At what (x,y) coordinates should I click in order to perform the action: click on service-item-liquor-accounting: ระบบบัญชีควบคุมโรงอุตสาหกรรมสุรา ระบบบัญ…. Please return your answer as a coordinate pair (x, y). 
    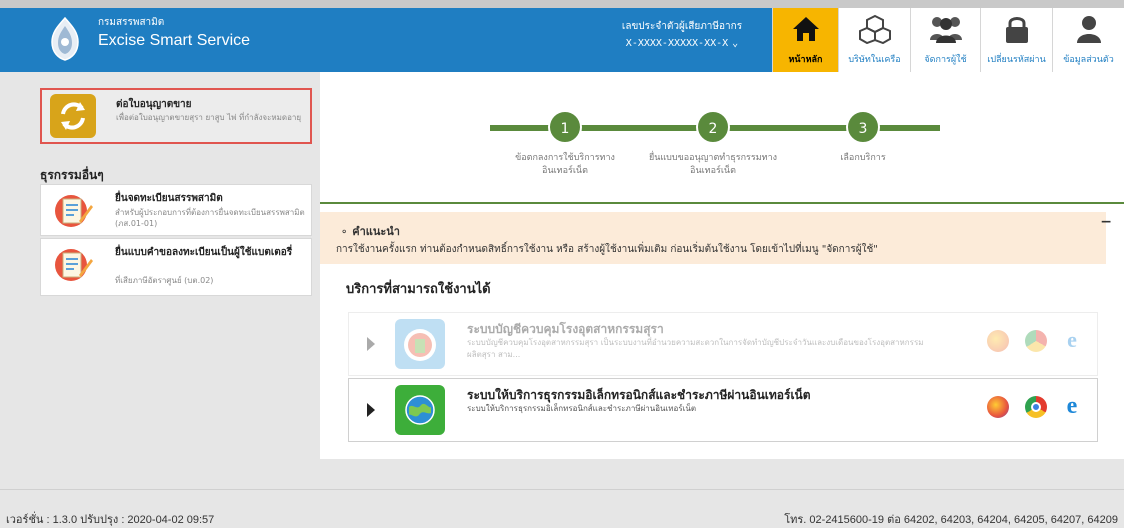
    Looking at the image, I should click on (723, 344).